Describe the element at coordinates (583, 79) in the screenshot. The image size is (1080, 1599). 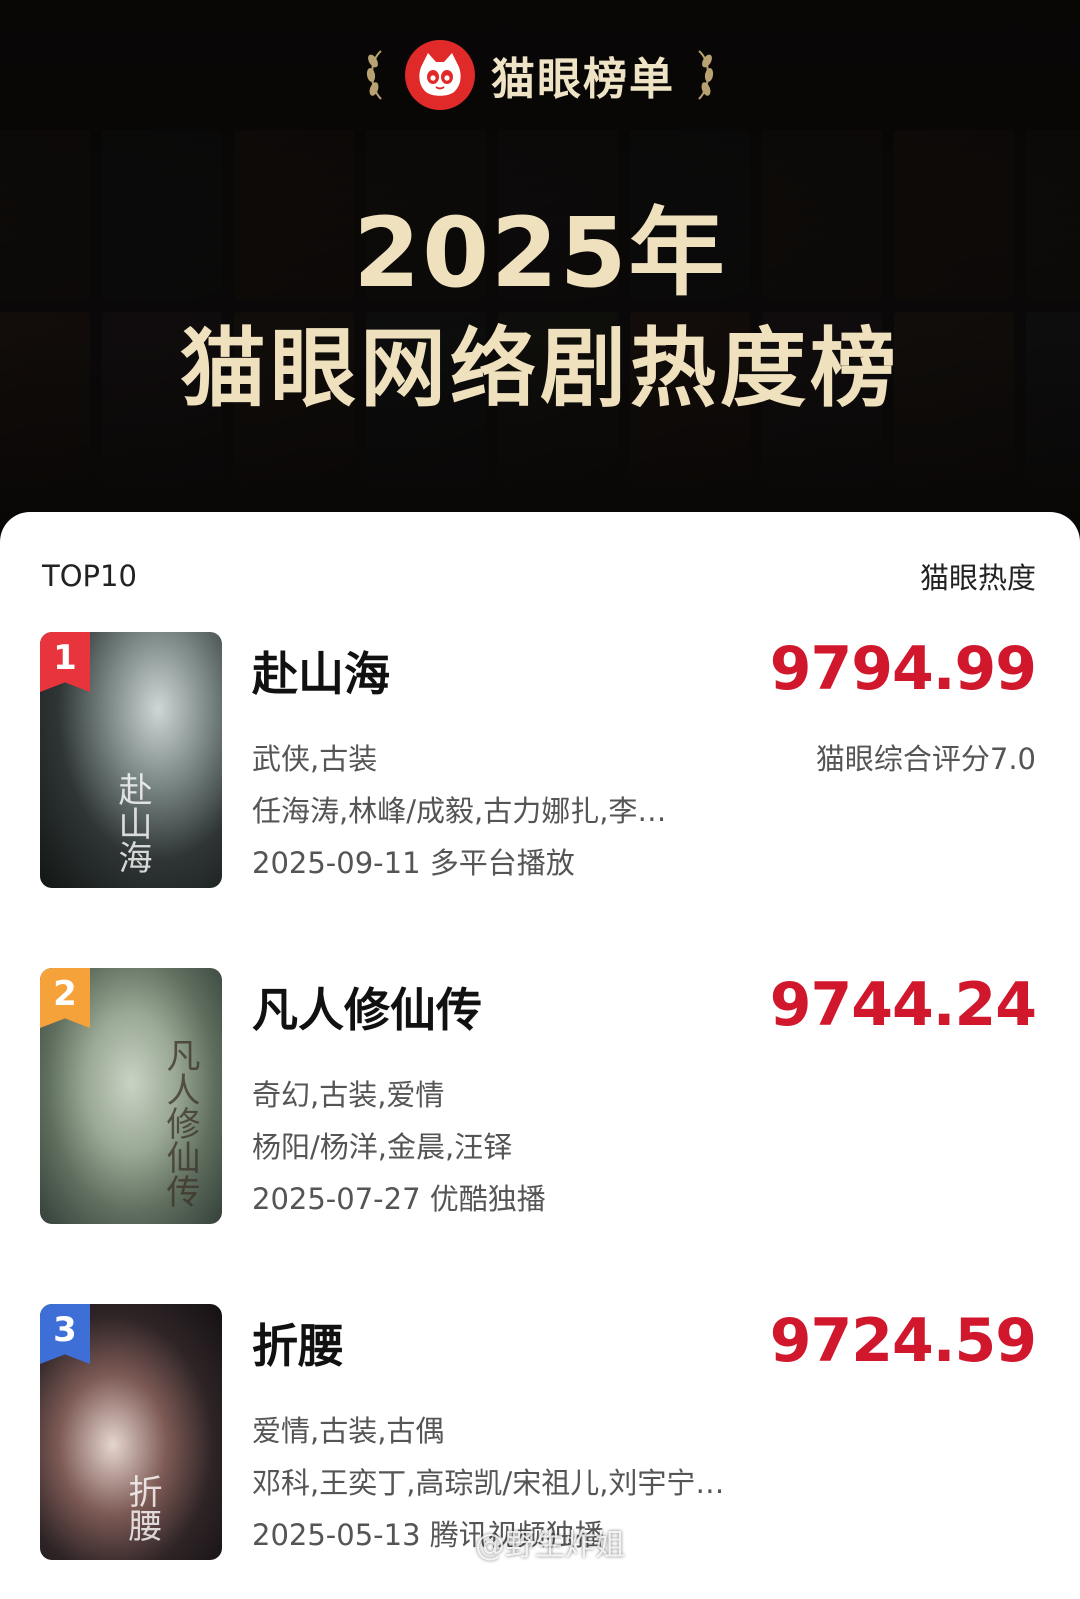
I see `brand-name: 猫眼榜单` at that location.